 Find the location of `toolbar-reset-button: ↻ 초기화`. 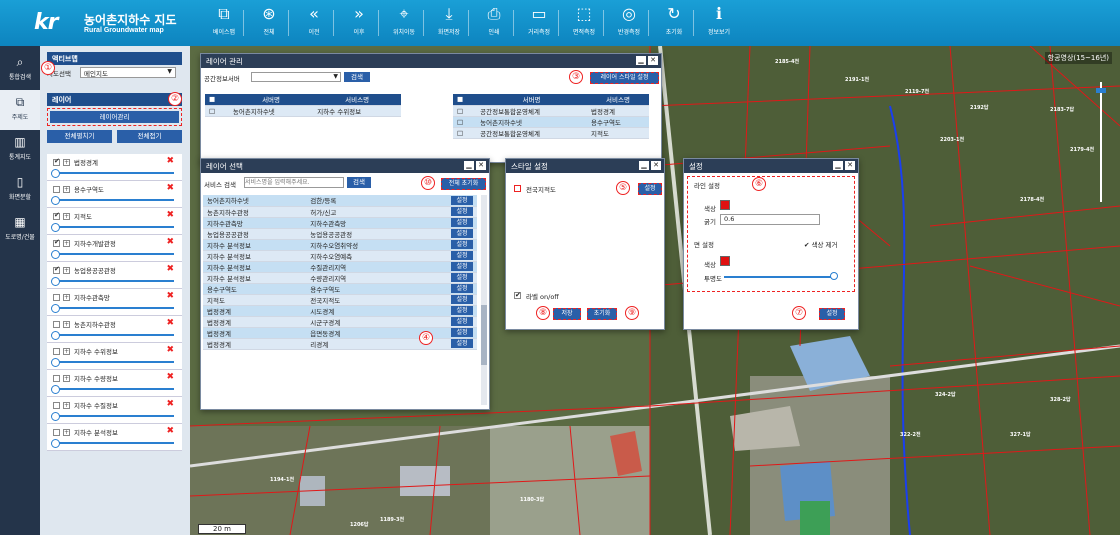

toolbar-reset-button: ↻ 초기화 is located at coordinates (674, 23).